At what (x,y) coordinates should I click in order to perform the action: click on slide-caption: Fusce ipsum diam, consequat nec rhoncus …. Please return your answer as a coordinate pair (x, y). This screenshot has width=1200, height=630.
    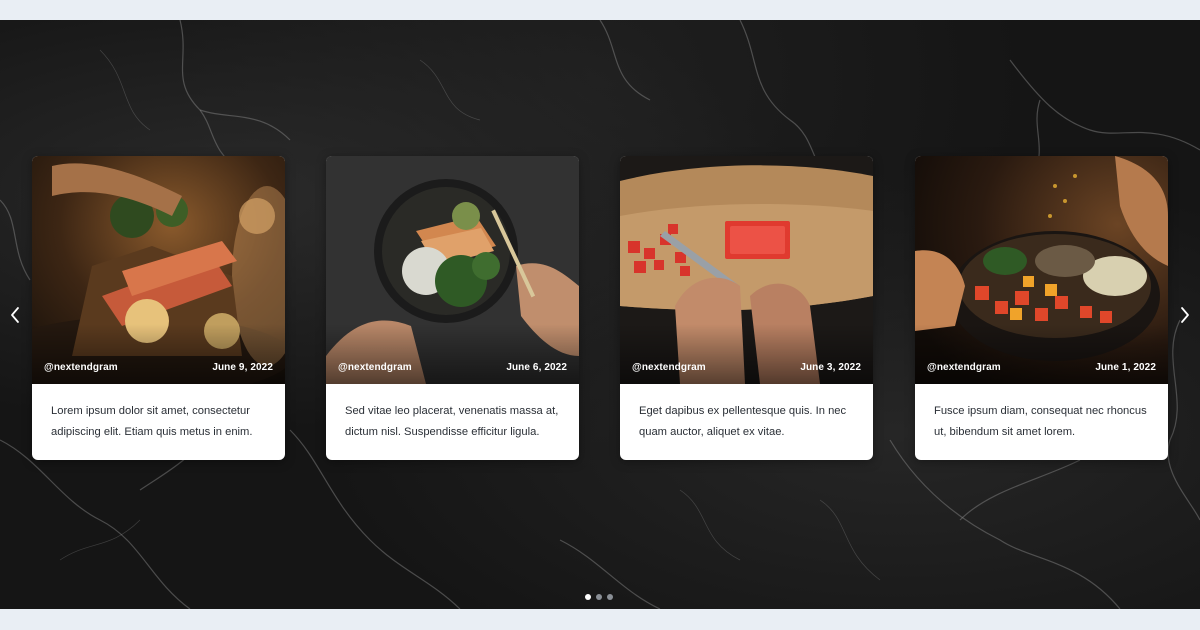
    Looking at the image, I should click on (1040, 421).